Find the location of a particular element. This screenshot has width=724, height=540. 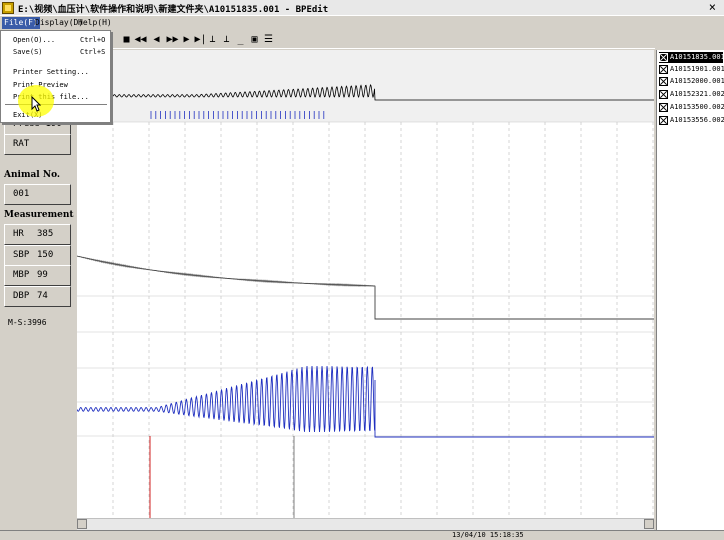

ms-readout: M-S:3996 is located at coordinates (27, 322).